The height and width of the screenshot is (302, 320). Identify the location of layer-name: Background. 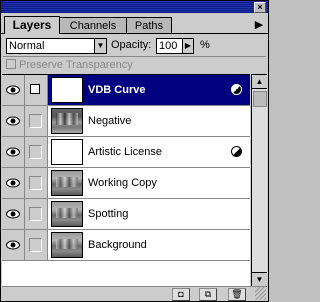
(117, 245).